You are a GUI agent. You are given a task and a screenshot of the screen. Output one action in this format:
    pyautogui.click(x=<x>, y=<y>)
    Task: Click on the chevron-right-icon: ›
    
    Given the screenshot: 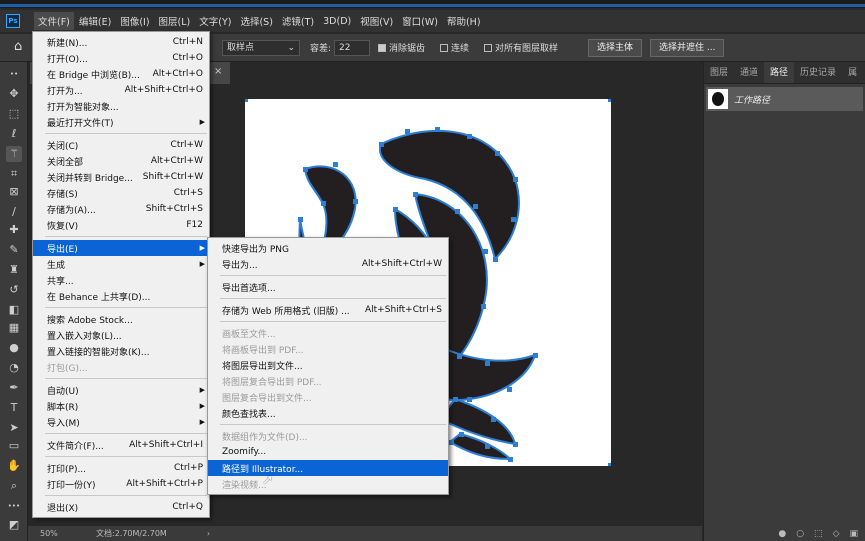 What is the action you would take?
    pyautogui.click(x=208, y=533)
    